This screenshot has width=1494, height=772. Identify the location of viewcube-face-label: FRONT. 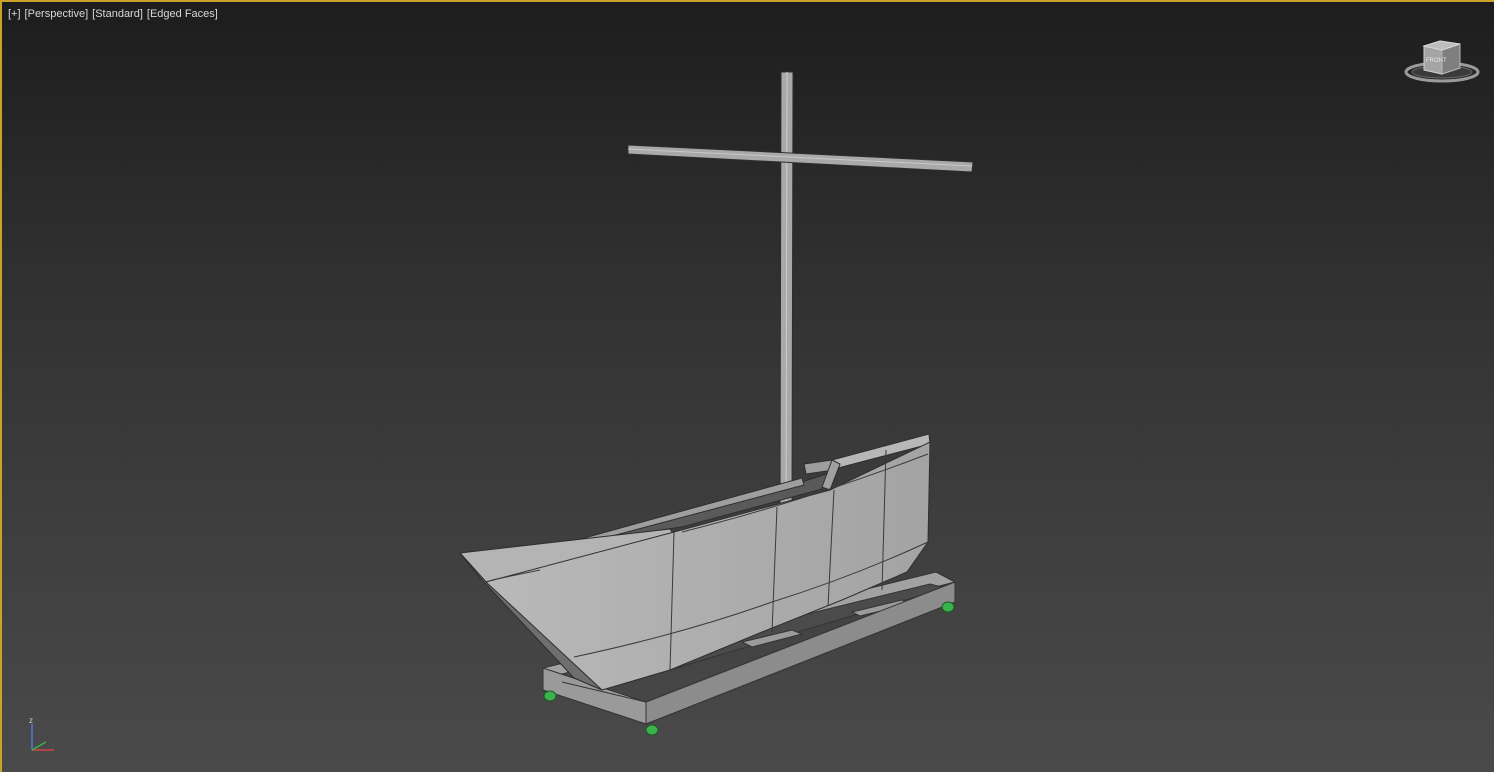
(1436, 61).